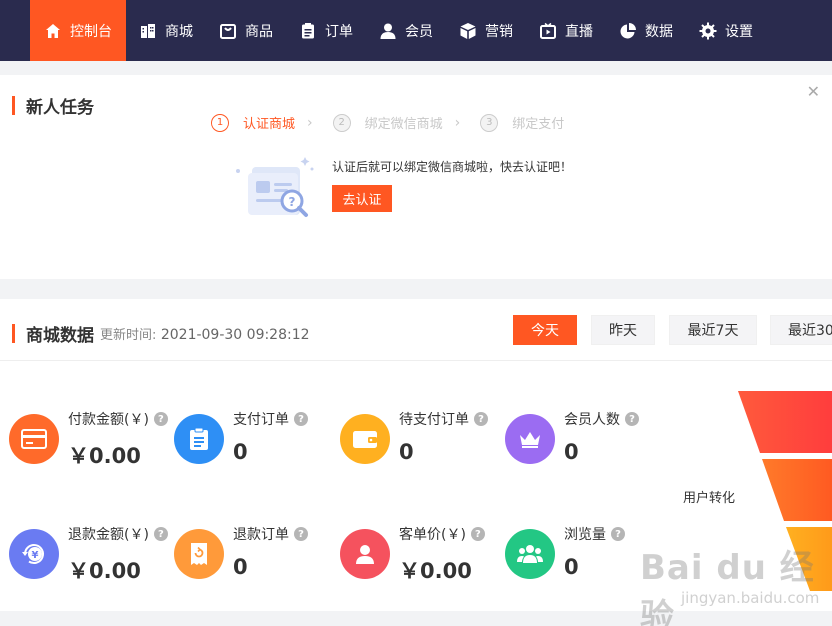 This screenshot has height=626, width=832. Describe the element at coordinates (750, 598) in the screenshot. I see `baidu-watermark-url: jingyan.baidu.com` at that location.